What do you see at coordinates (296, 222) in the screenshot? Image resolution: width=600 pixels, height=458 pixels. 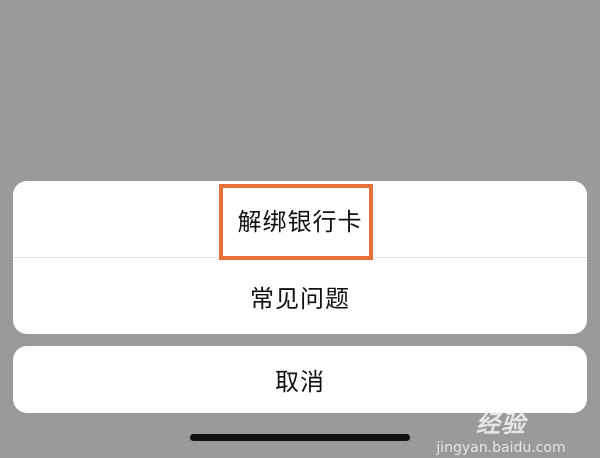 I see `annotation-highlight-box` at bounding box center [296, 222].